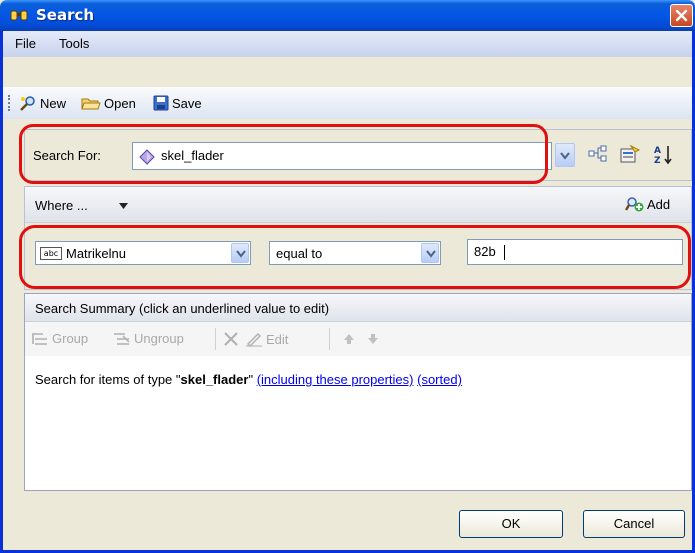 The width and height of the screenshot is (695, 553). Describe the element at coordinates (108, 379) in the screenshot. I see `summary-prefix: Search for items of type "` at that location.